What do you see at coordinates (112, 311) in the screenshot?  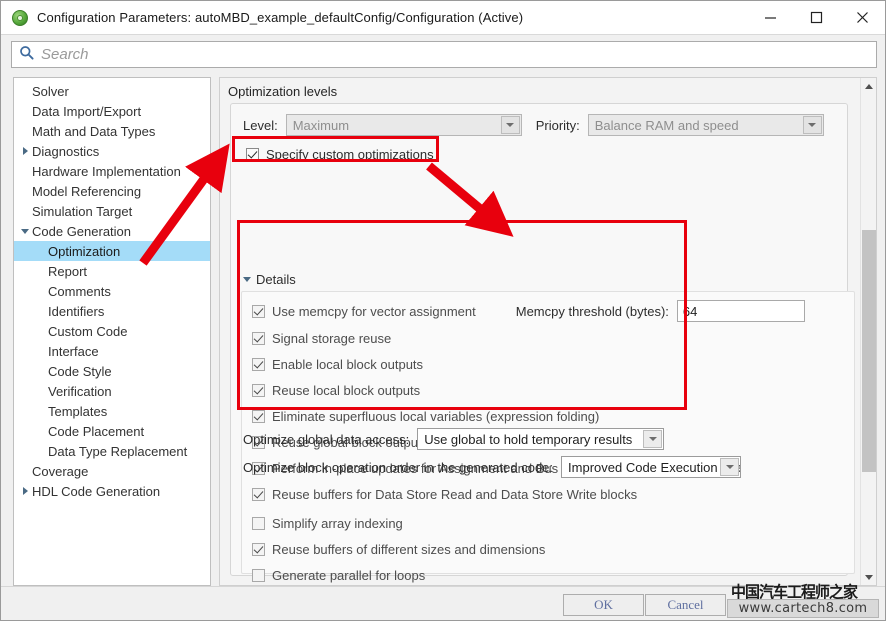 I see `sidebar-item-identifiers: Identifiers` at bounding box center [112, 311].